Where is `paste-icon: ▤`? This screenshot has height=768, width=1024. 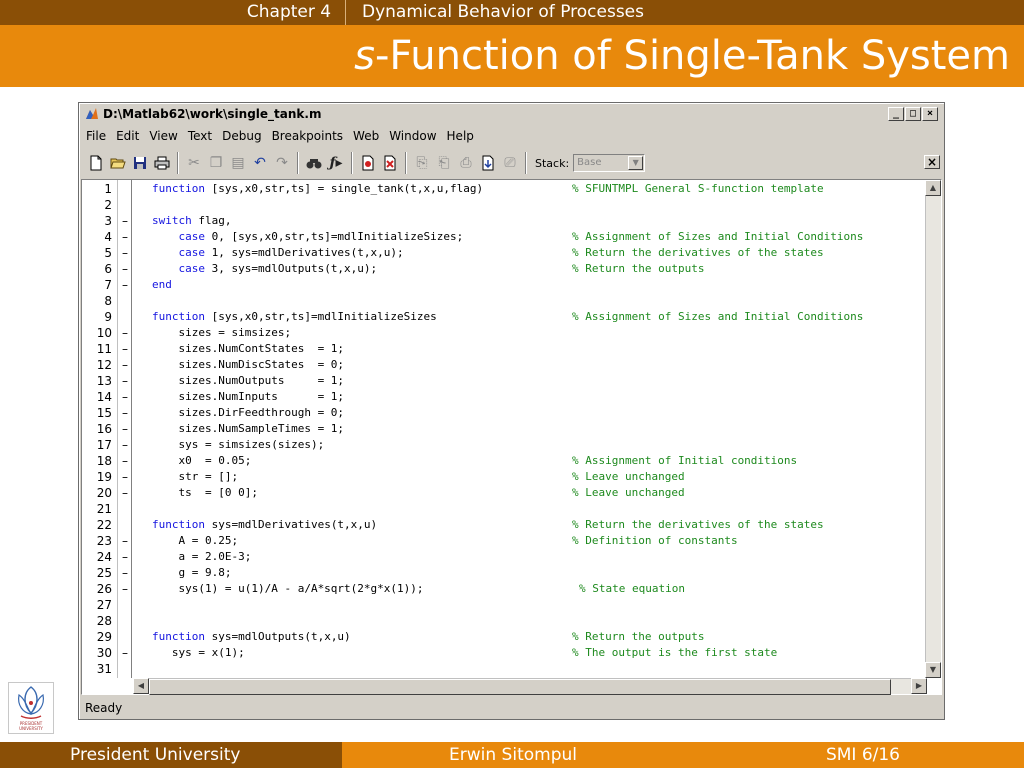 paste-icon: ▤ is located at coordinates (238, 163).